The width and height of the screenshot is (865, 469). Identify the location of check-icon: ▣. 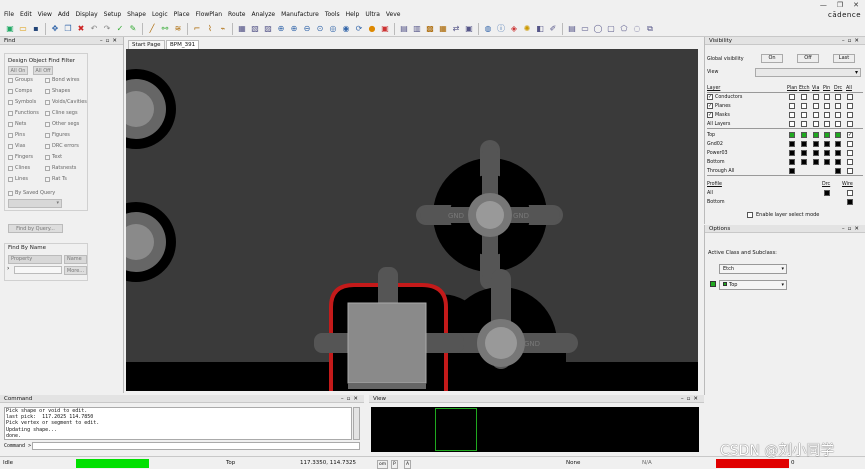
(469, 29).